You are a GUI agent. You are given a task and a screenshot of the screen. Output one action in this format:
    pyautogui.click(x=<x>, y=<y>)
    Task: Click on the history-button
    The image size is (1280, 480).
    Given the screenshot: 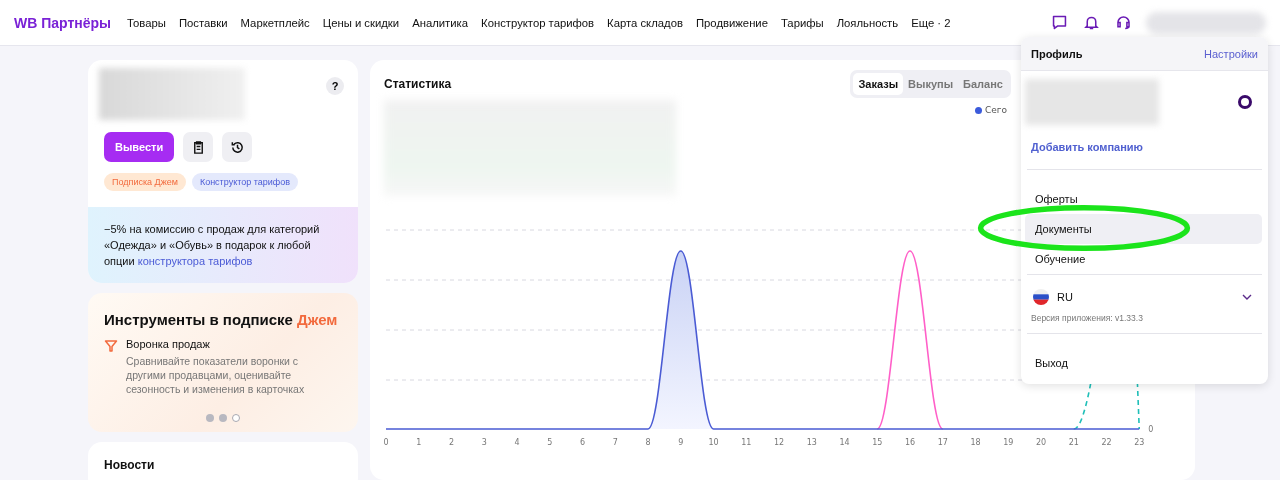 What is the action you would take?
    pyautogui.click(x=237, y=147)
    